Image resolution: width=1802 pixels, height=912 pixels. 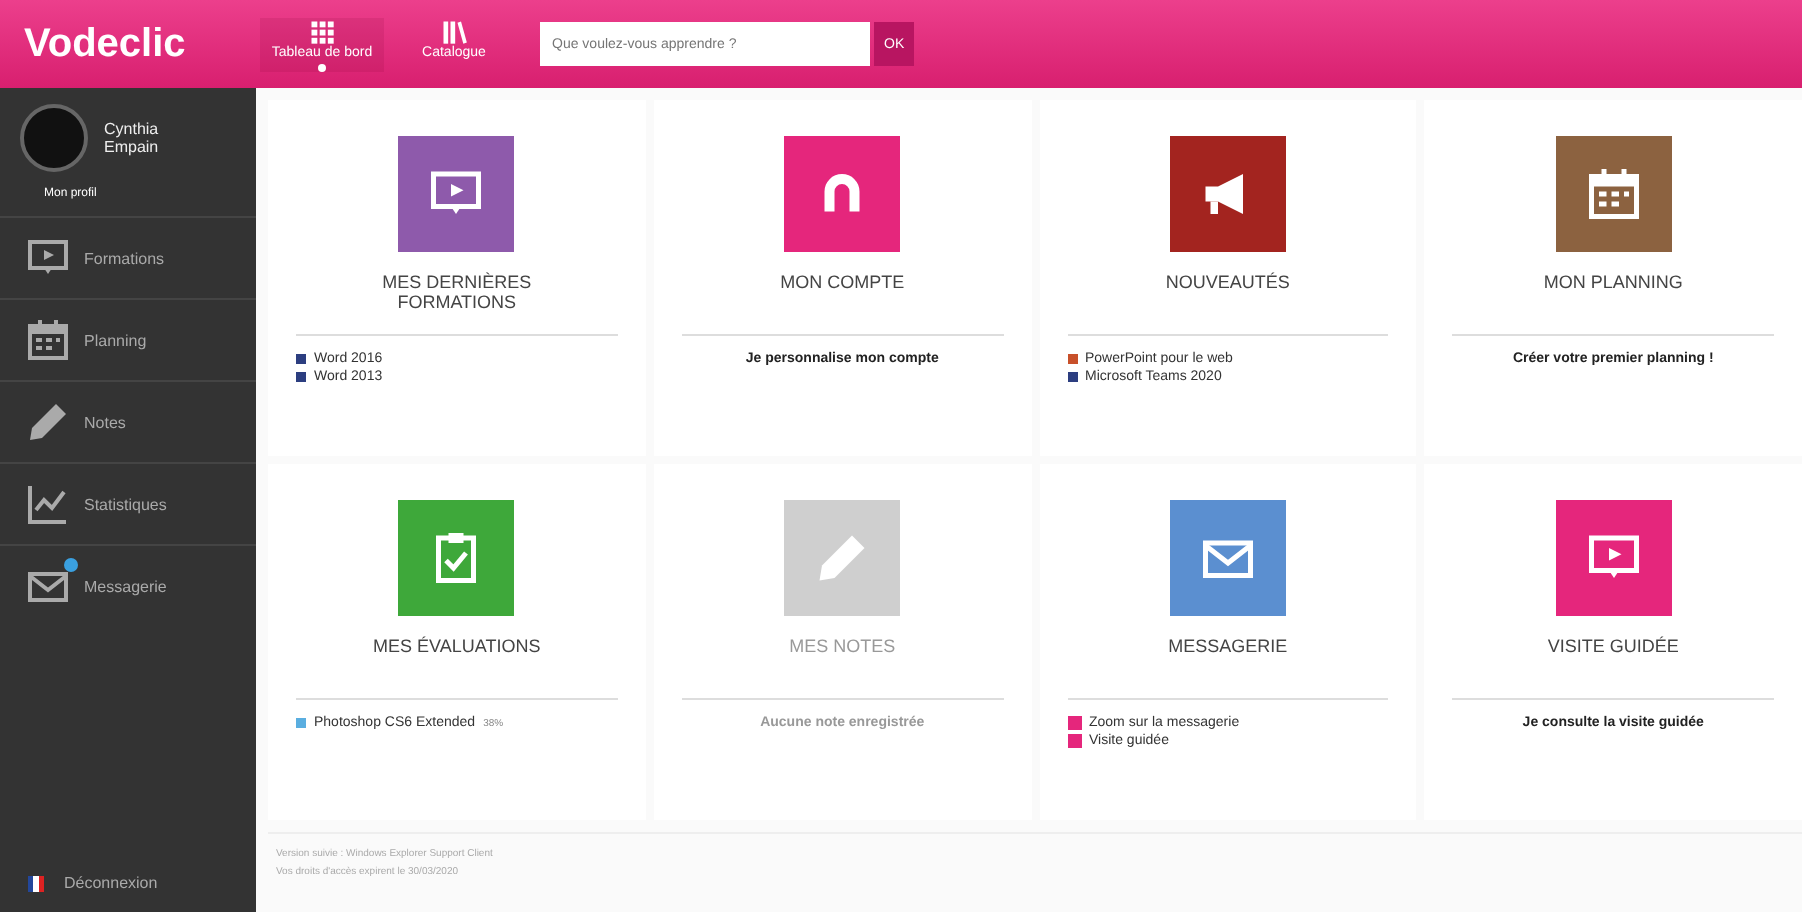 What do you see at coordinates (36, 883) in the screenshot?
I see `flag-icon` at bounding box center [36, 883].